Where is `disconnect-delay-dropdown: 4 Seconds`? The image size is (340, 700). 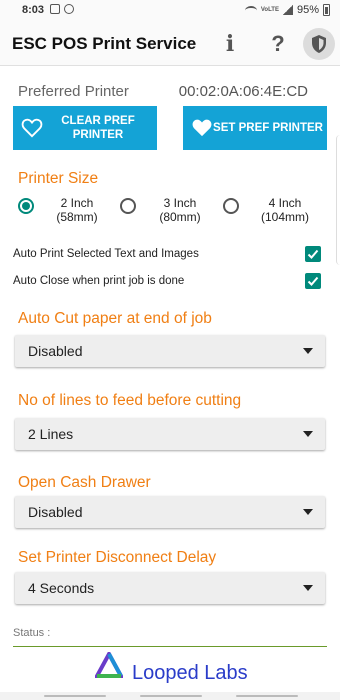 disconnect-delay-dropdown: 4 Seconds is located at coordinates (170, 588).